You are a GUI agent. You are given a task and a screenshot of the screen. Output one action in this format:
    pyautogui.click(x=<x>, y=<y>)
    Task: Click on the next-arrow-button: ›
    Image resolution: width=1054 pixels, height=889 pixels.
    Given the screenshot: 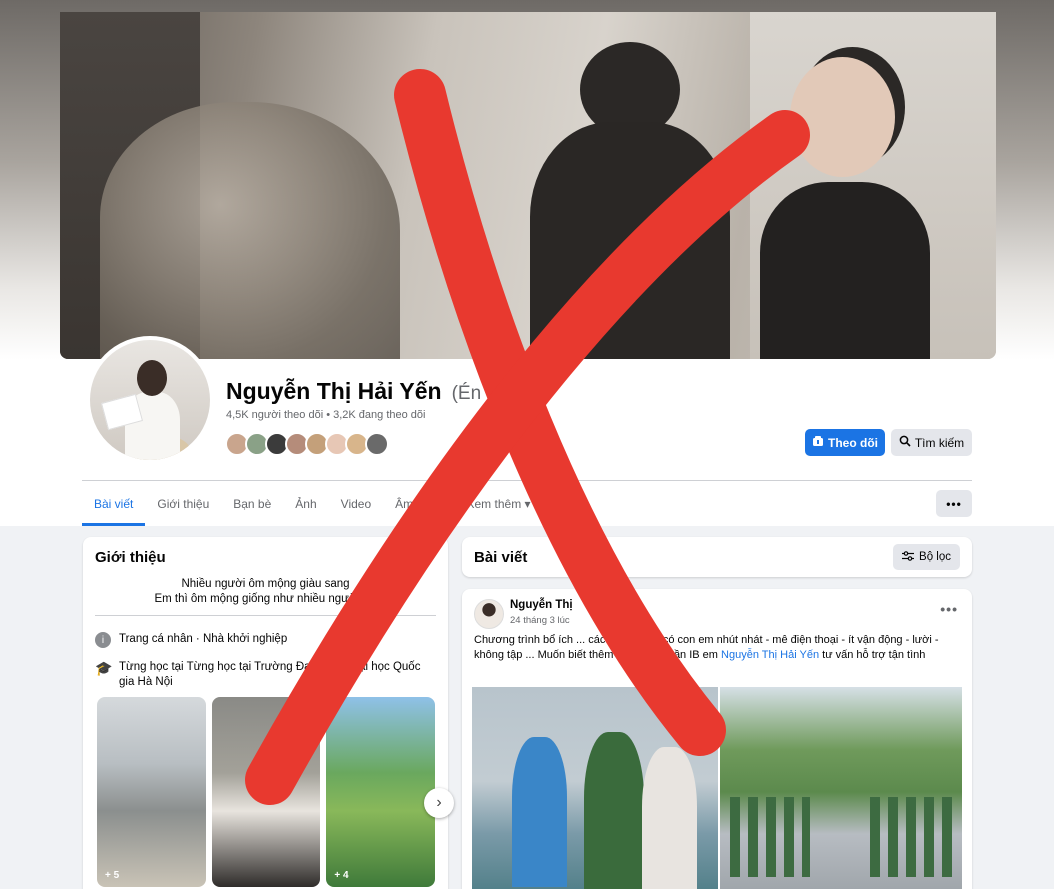 What is the action you would take?
    pyautogui.click(x=439, y=803)
    